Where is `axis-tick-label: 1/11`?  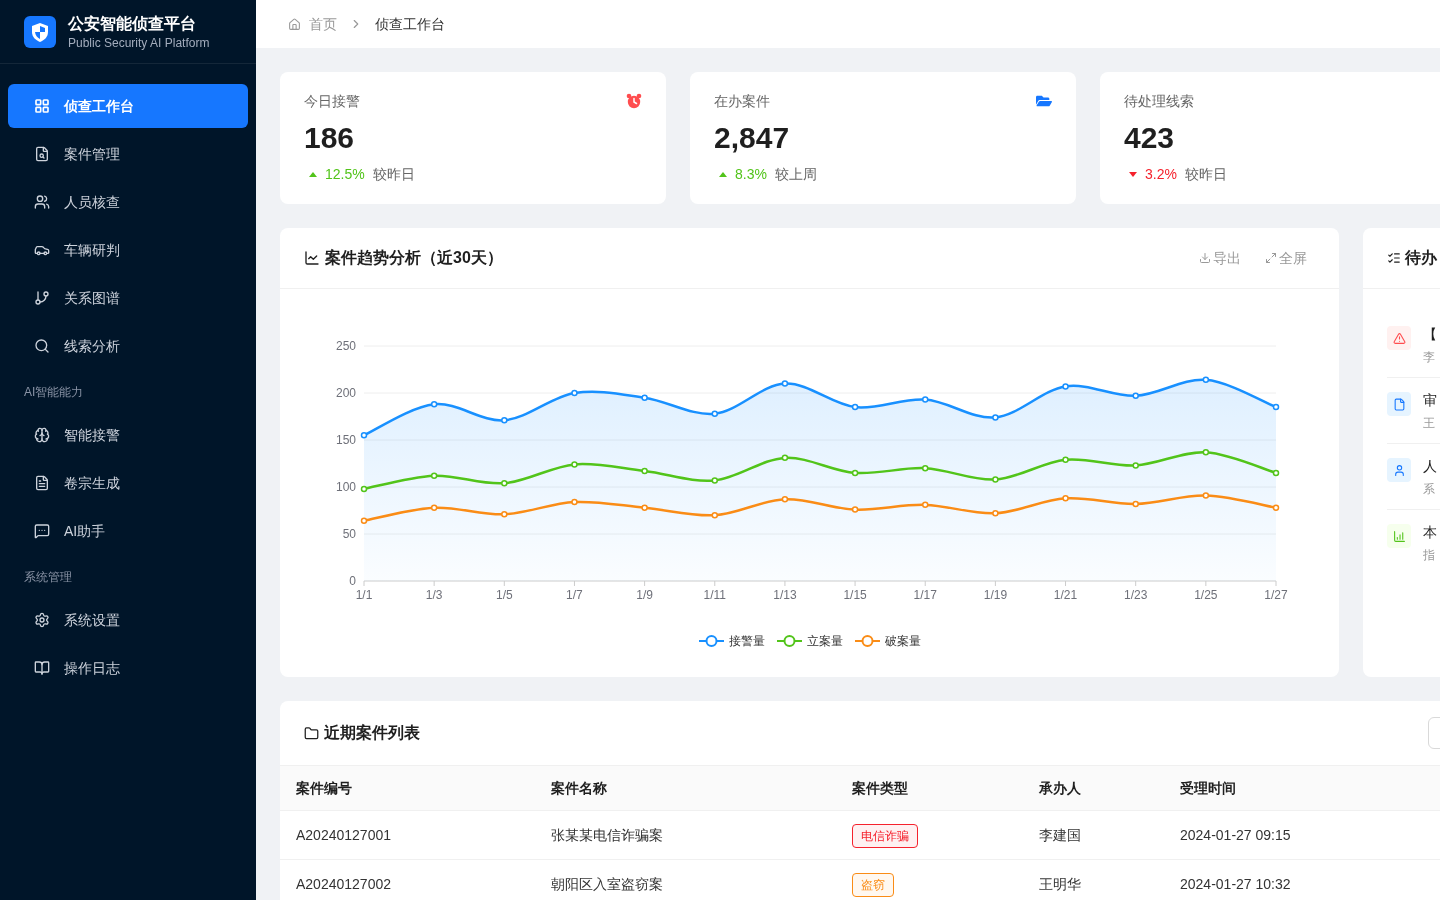 axis-tick-label: 1/11 is located at coordinates (714, 595).